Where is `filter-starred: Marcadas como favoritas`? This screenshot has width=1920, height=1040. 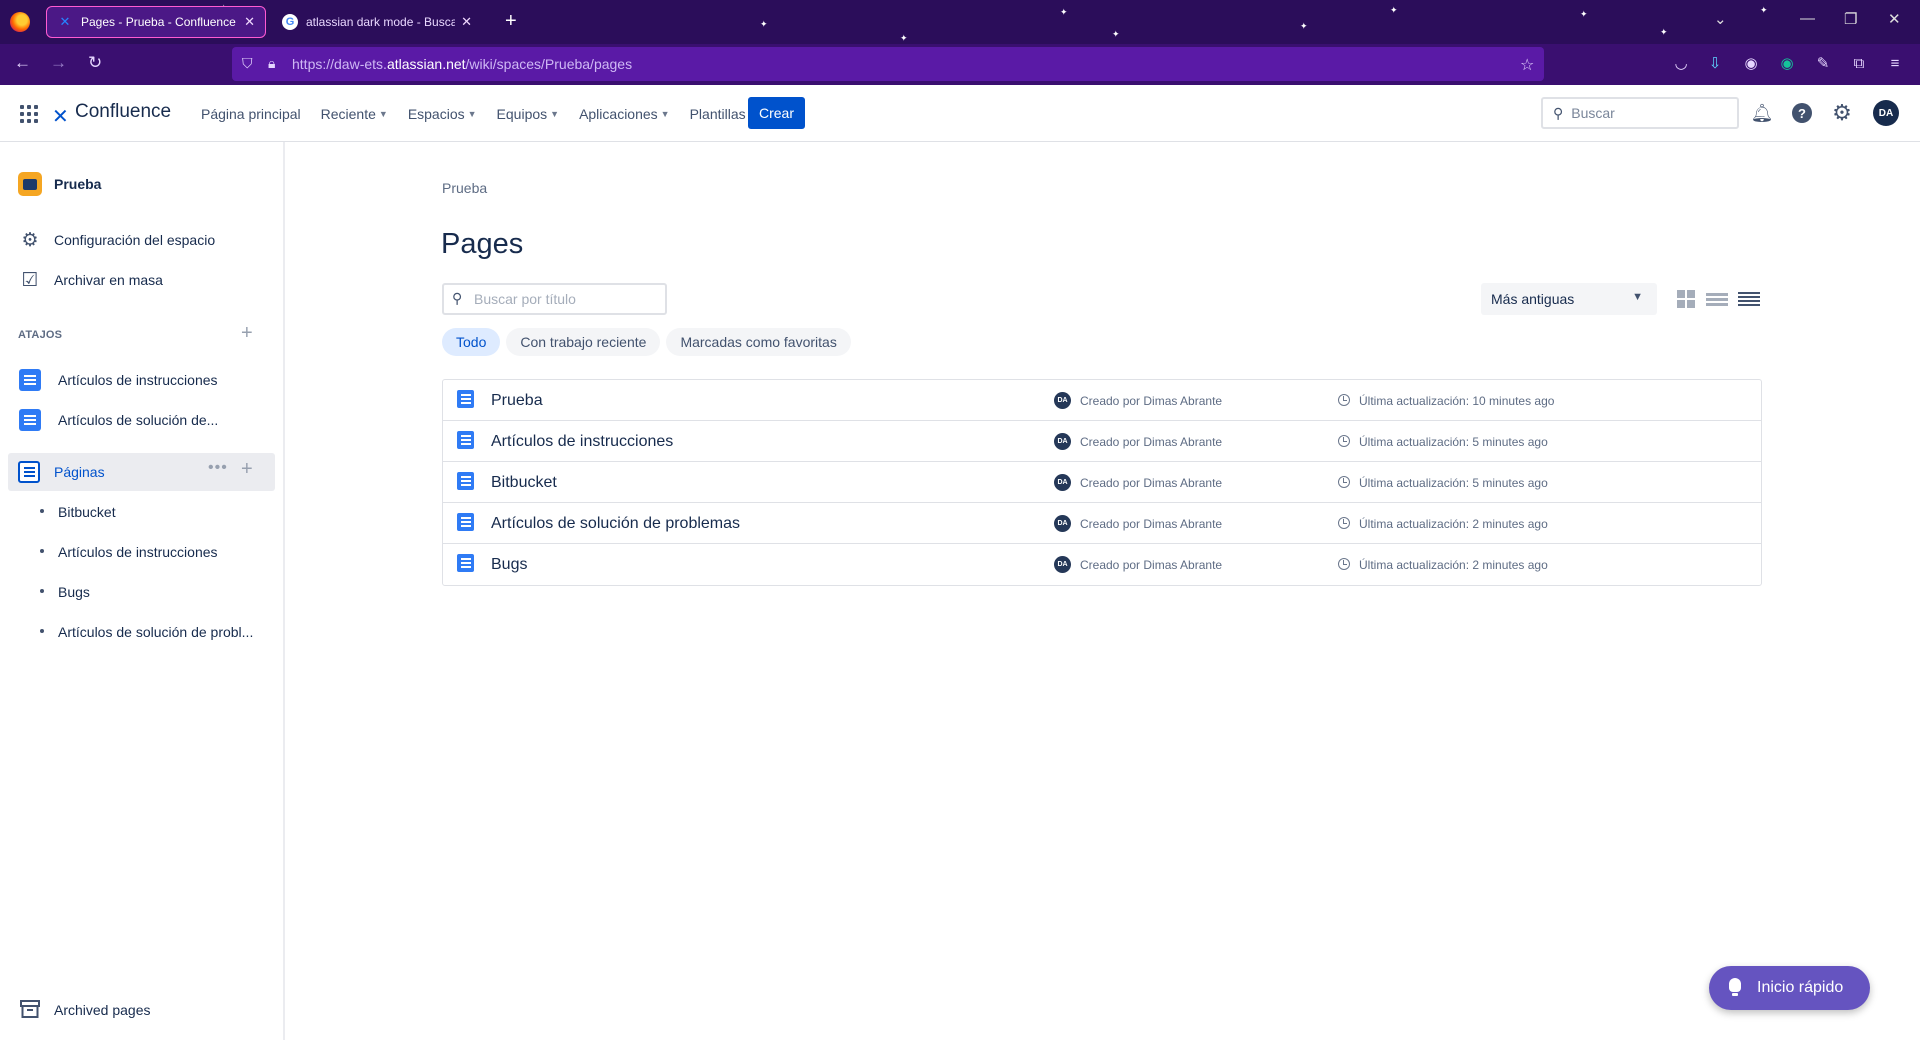 filter-starred: Marcadas como favoritas is located at coordinates (758, 342).